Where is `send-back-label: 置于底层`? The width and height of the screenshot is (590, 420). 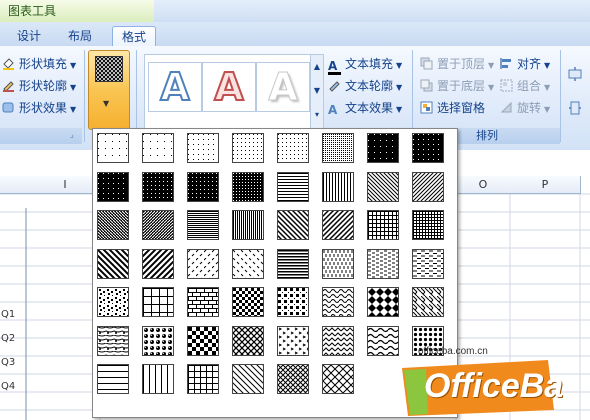
send-back-label: 置于底层 is located at coordinates (461, 86).